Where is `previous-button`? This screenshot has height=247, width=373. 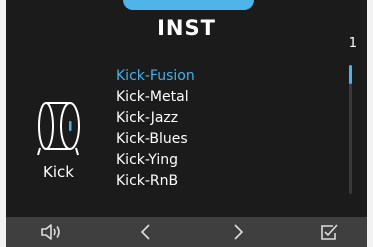 previous-button is located at coordinates (146, 232).